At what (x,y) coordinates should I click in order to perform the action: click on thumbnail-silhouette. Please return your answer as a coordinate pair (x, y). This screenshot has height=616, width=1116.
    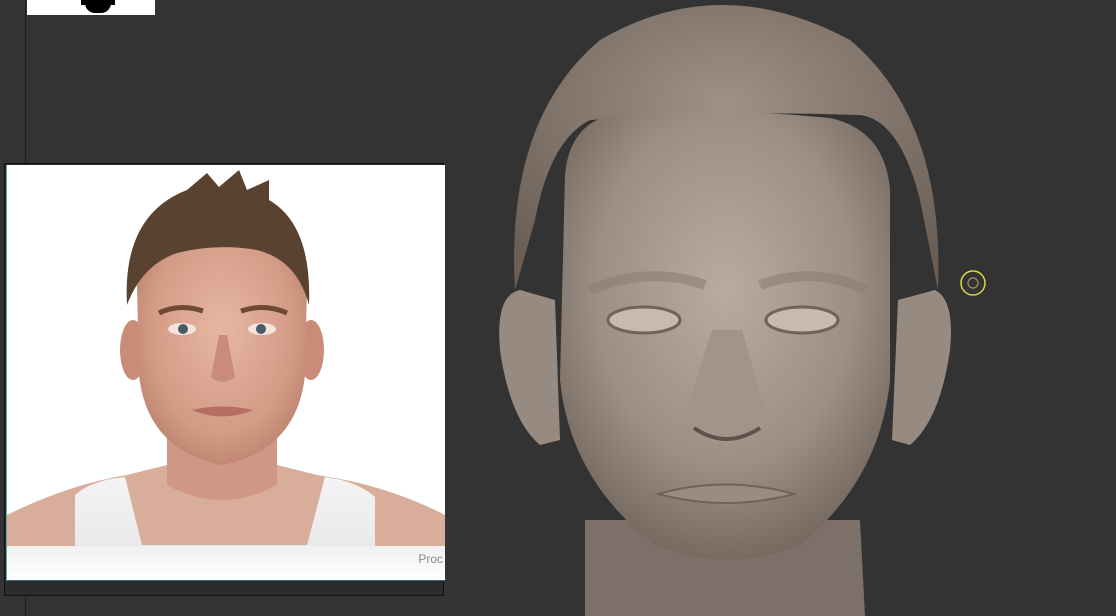
    Looking at the image, I should click on (98, 6).